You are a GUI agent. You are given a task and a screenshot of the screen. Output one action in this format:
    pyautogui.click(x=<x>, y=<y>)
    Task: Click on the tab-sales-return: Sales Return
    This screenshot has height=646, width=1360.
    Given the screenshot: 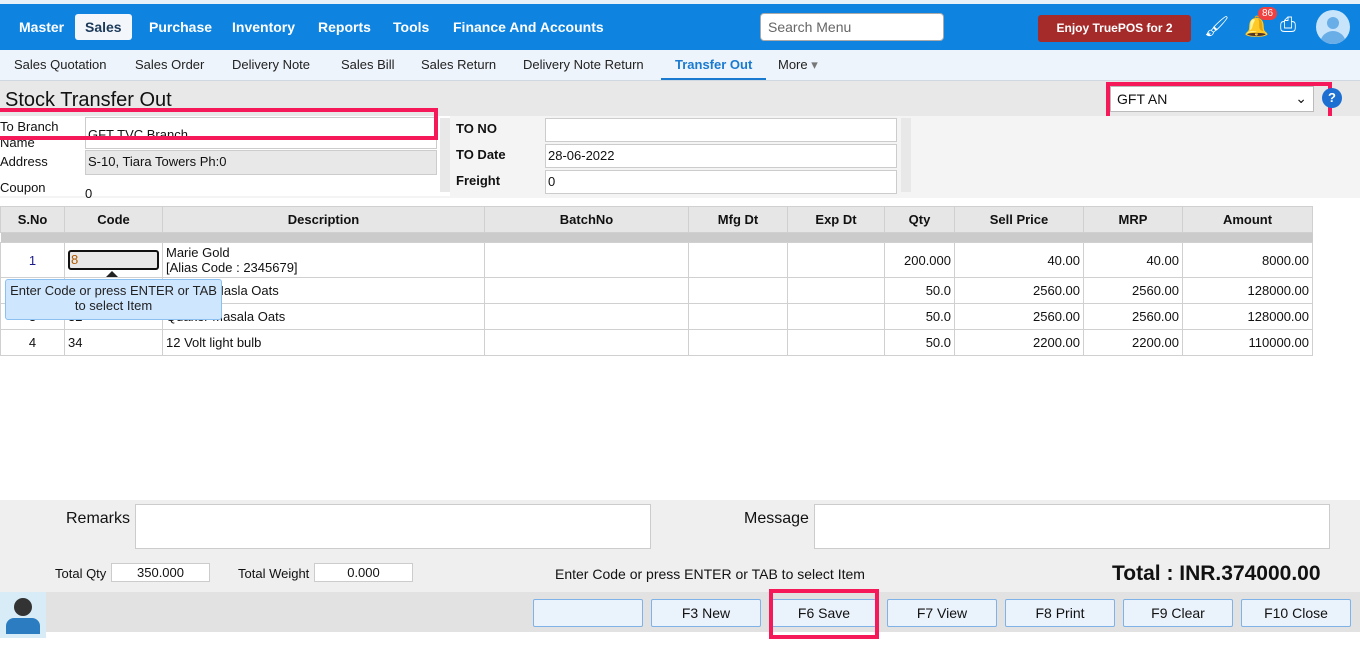 What is the action you would take?
    pyautogui.click(x=458, y=64)
    